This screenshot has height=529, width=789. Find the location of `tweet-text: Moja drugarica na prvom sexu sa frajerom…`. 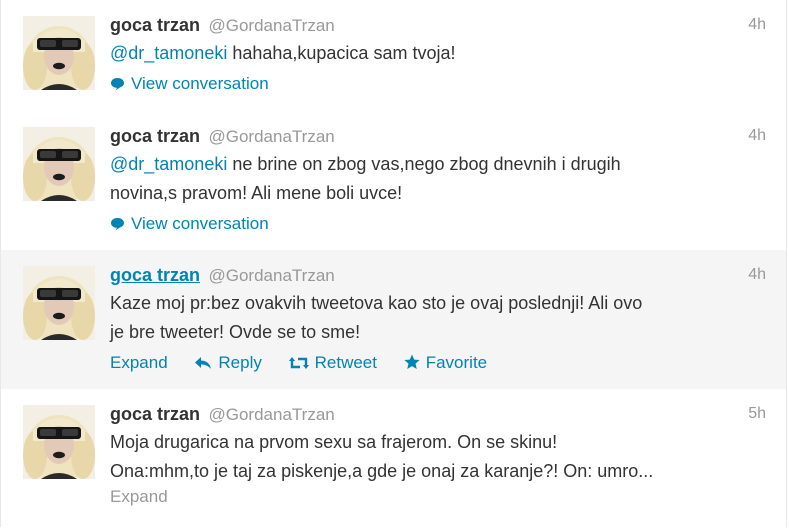

tweet-text: Moja drugarica na prvom sexu sa frajerom… is located at coordinates (438, 457).